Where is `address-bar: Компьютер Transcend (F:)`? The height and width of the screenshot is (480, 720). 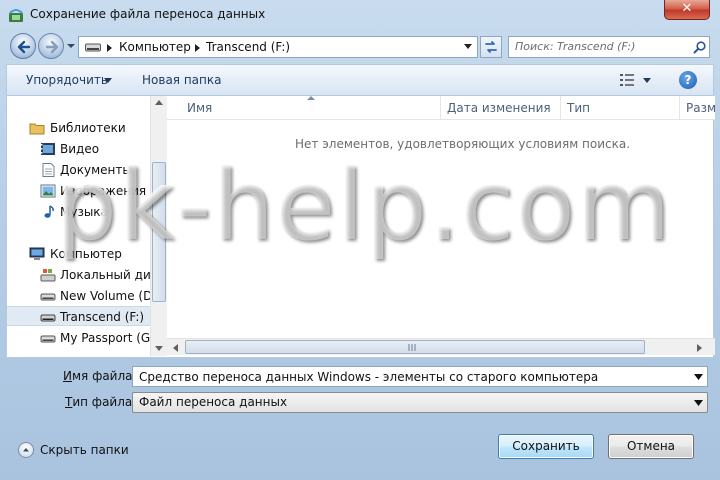
address-bar: Компьютер Transcend (F:) is located at coordinates (278, 47).